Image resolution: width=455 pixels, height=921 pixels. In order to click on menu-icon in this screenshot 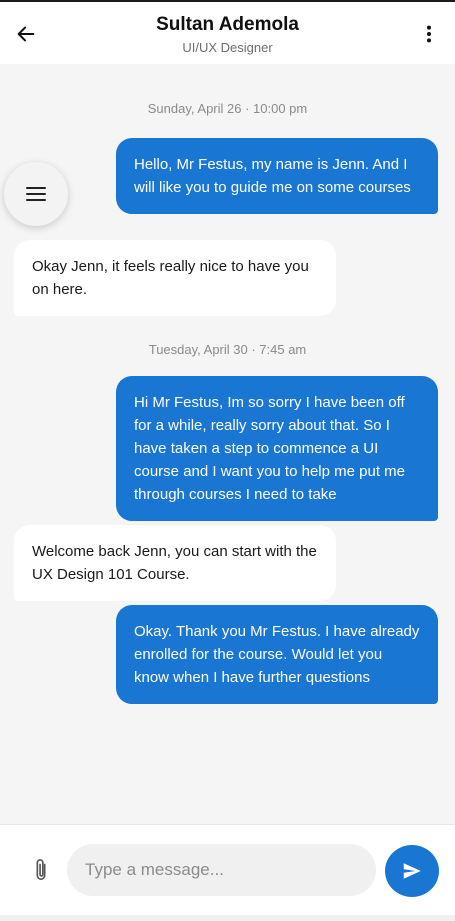, I will do `click(36, 194)`.